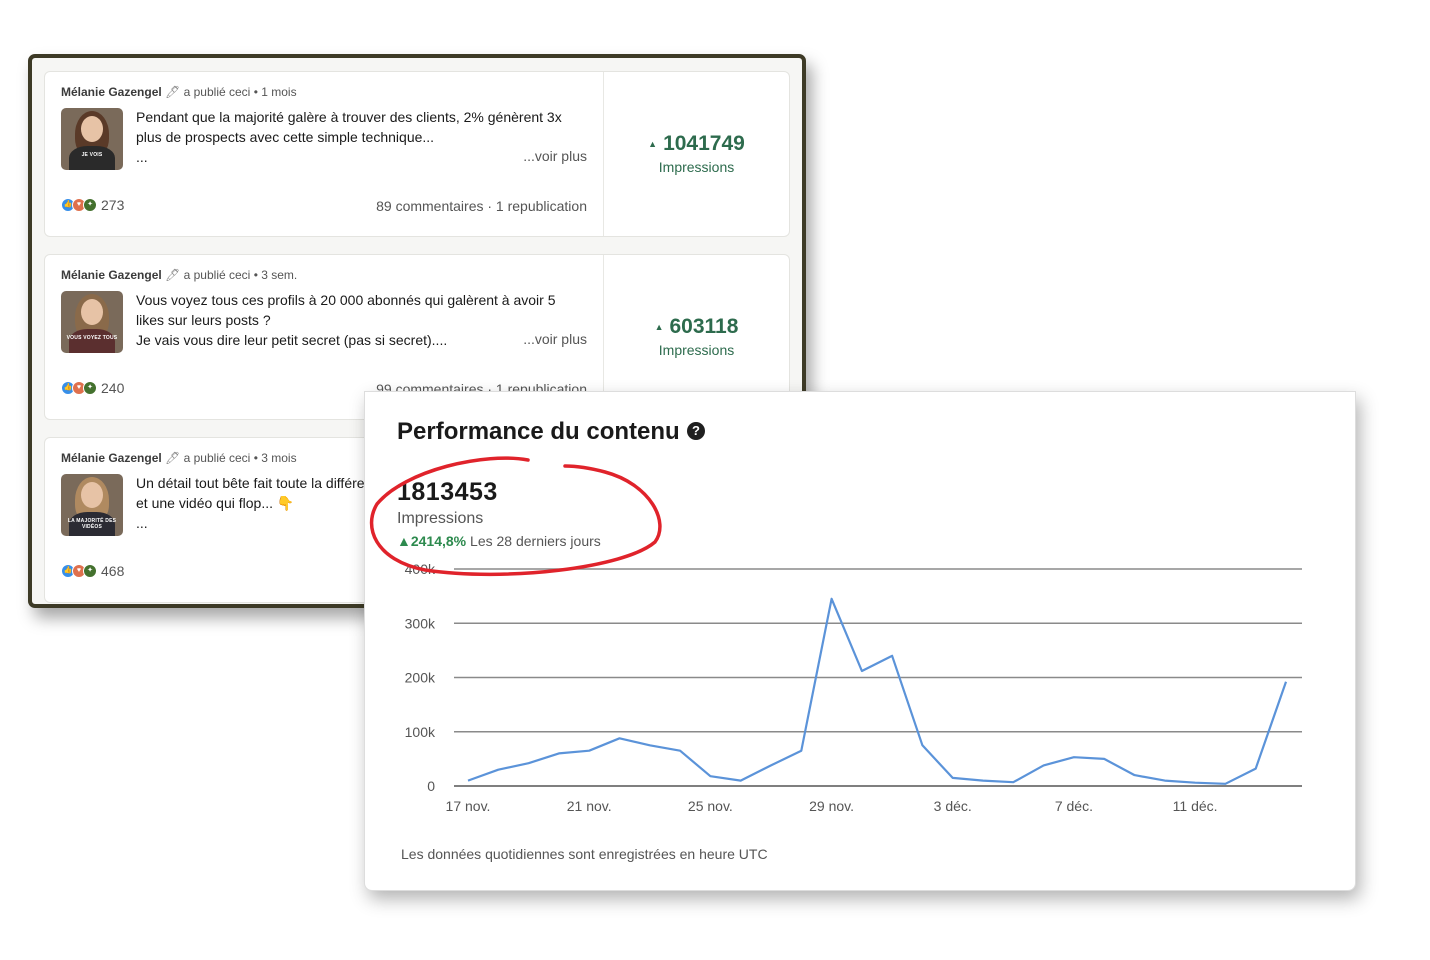 The image size is (1430, 960). Describe the element at coordinates (953, 806) in the screenshot. I see `x-tick-label: 3 déc.` at that location.